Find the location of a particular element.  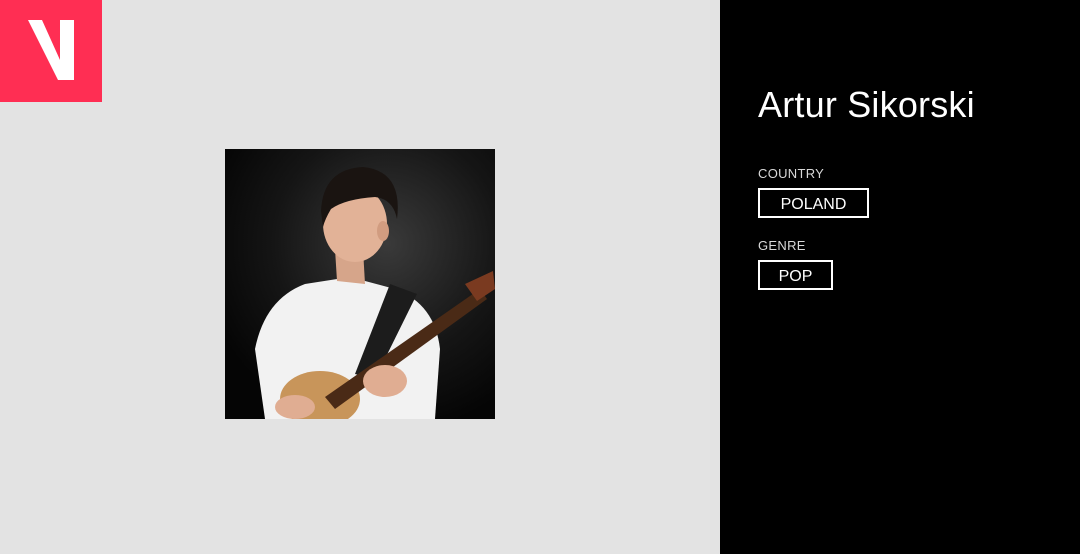

genre-label: GENRE is located at coordinates (782, 245).